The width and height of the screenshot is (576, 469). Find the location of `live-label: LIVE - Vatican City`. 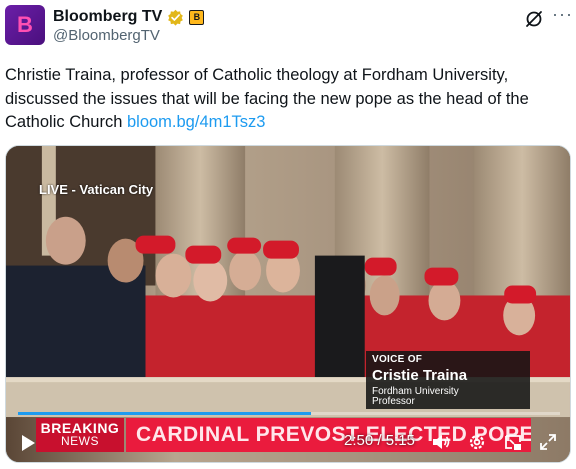

live-label: LIVE - Vatican City is located at coordinates (96, 189).